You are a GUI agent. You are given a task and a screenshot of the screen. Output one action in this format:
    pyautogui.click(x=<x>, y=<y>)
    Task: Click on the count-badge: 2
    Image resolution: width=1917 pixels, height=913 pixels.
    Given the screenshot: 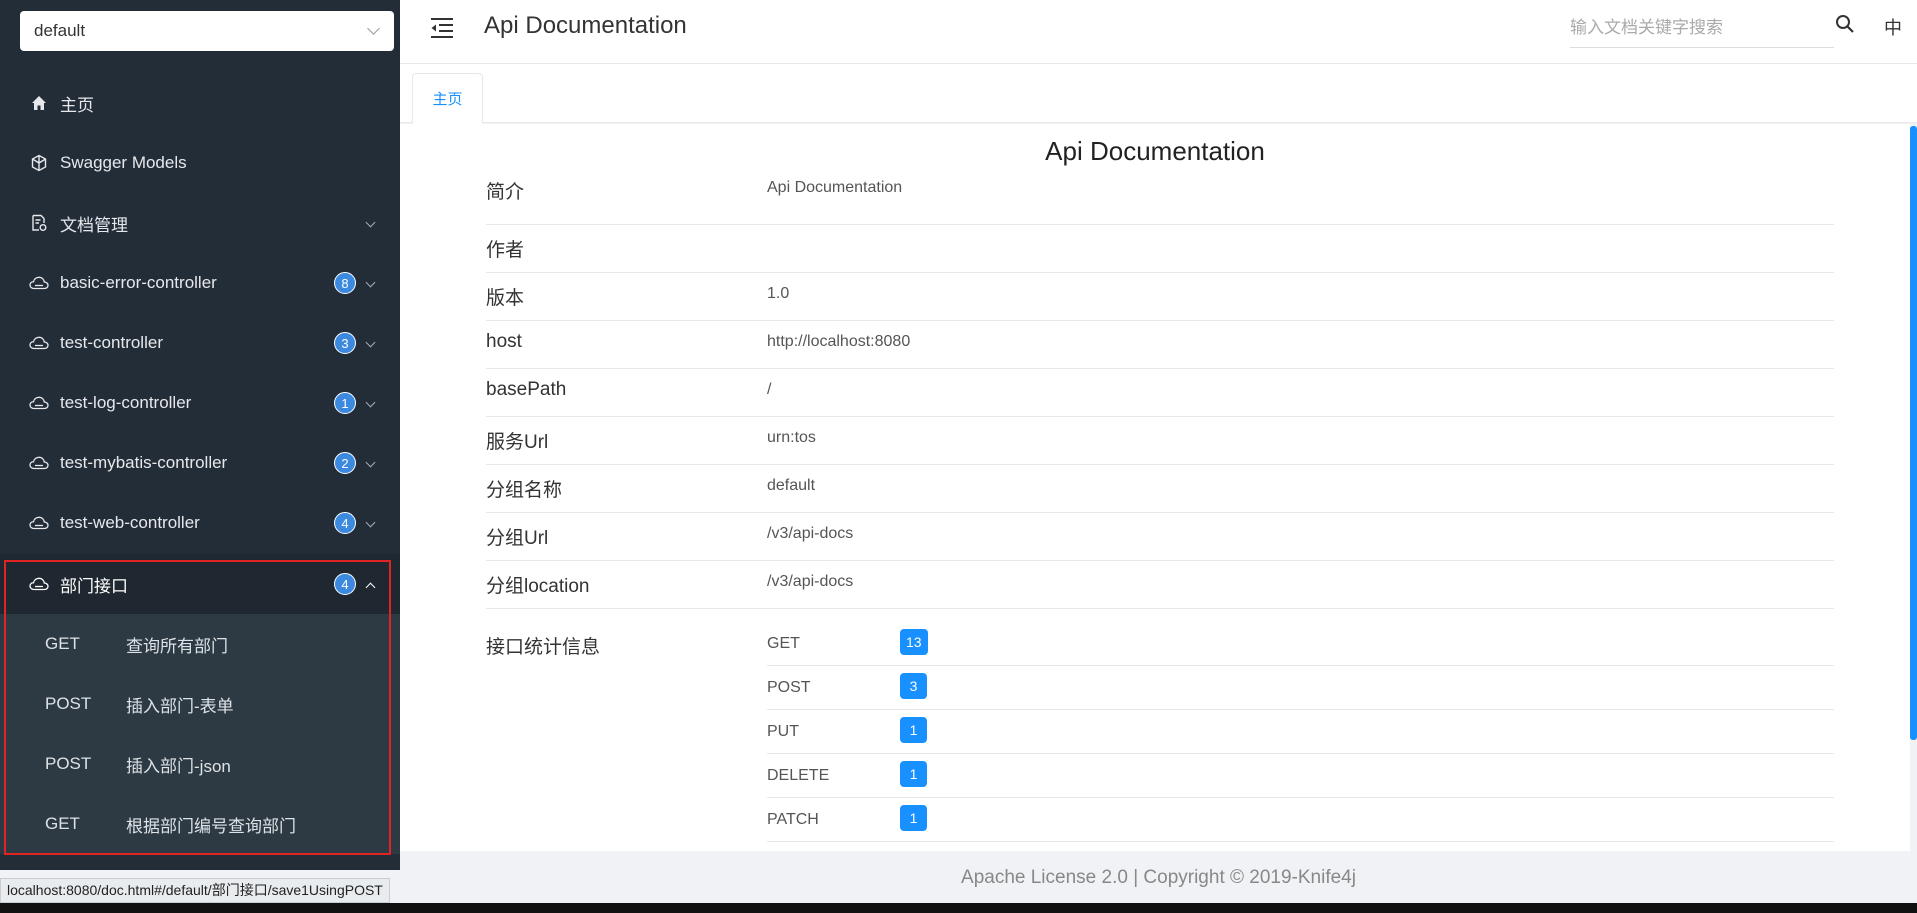 What is the action you would take?
    pyautogui.click(x=345, y=463)
    